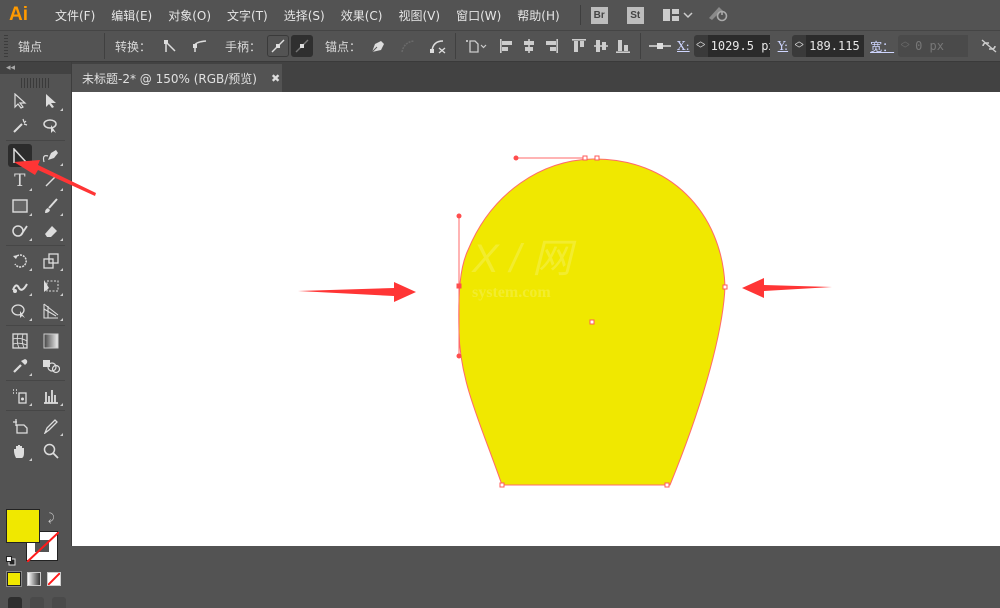  I want to click on show-handles-button, so click(278, 46).